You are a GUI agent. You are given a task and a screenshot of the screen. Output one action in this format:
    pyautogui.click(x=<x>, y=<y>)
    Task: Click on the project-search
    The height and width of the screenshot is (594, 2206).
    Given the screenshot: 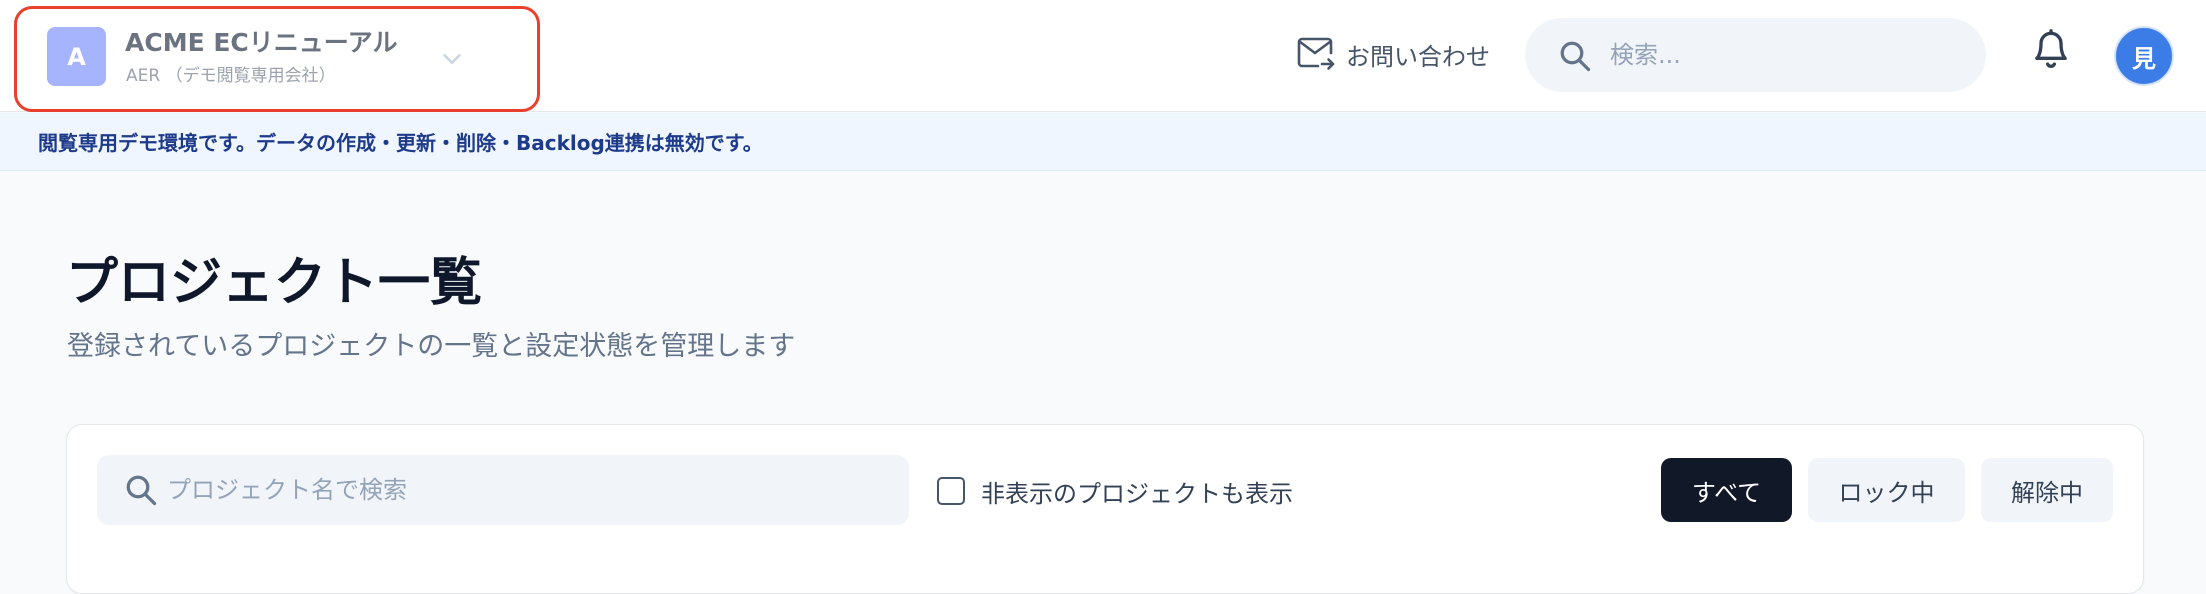 What is the action you would take?
    pyautogui.click(x=503, y=490)
    